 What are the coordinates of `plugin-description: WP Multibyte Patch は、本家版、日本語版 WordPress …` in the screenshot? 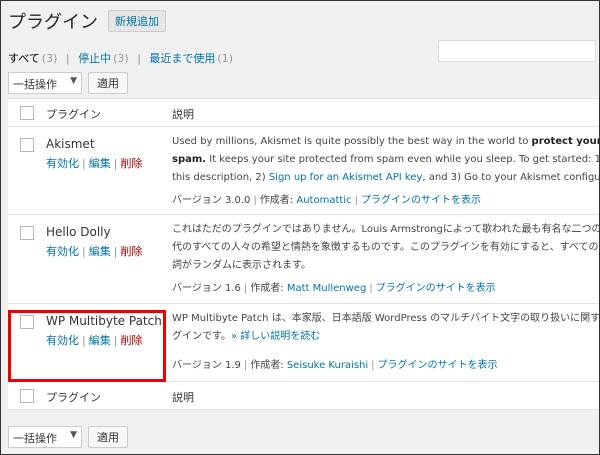 It's located at (386, 327).